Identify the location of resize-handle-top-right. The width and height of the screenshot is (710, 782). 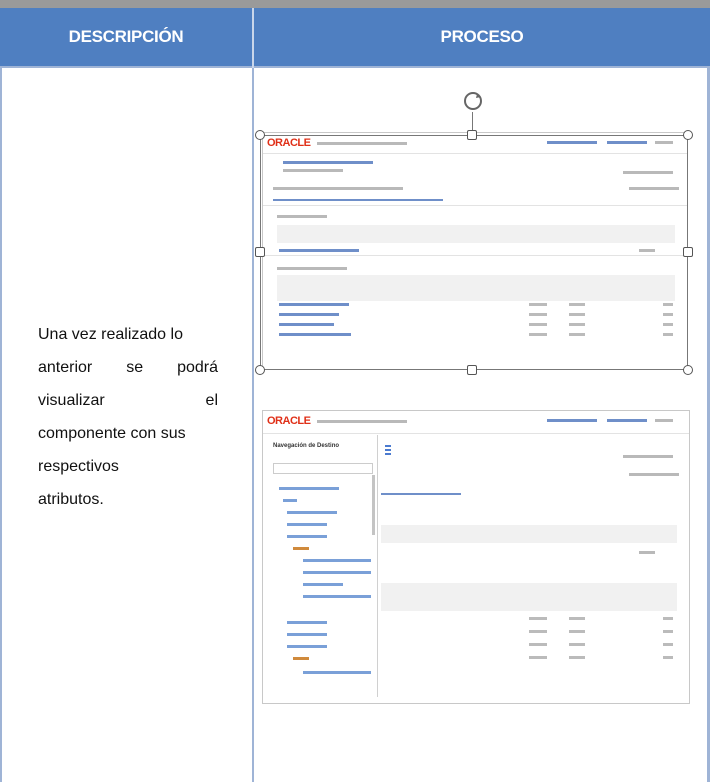
(688, 135).